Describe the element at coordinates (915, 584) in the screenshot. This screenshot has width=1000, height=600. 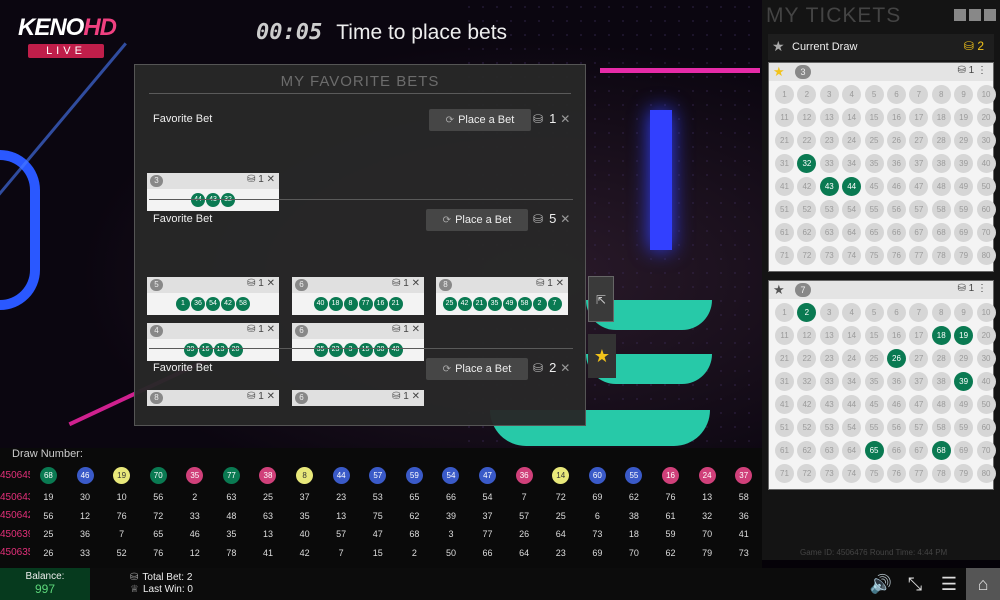
I see `minimize-icon: ⤡` at that location.